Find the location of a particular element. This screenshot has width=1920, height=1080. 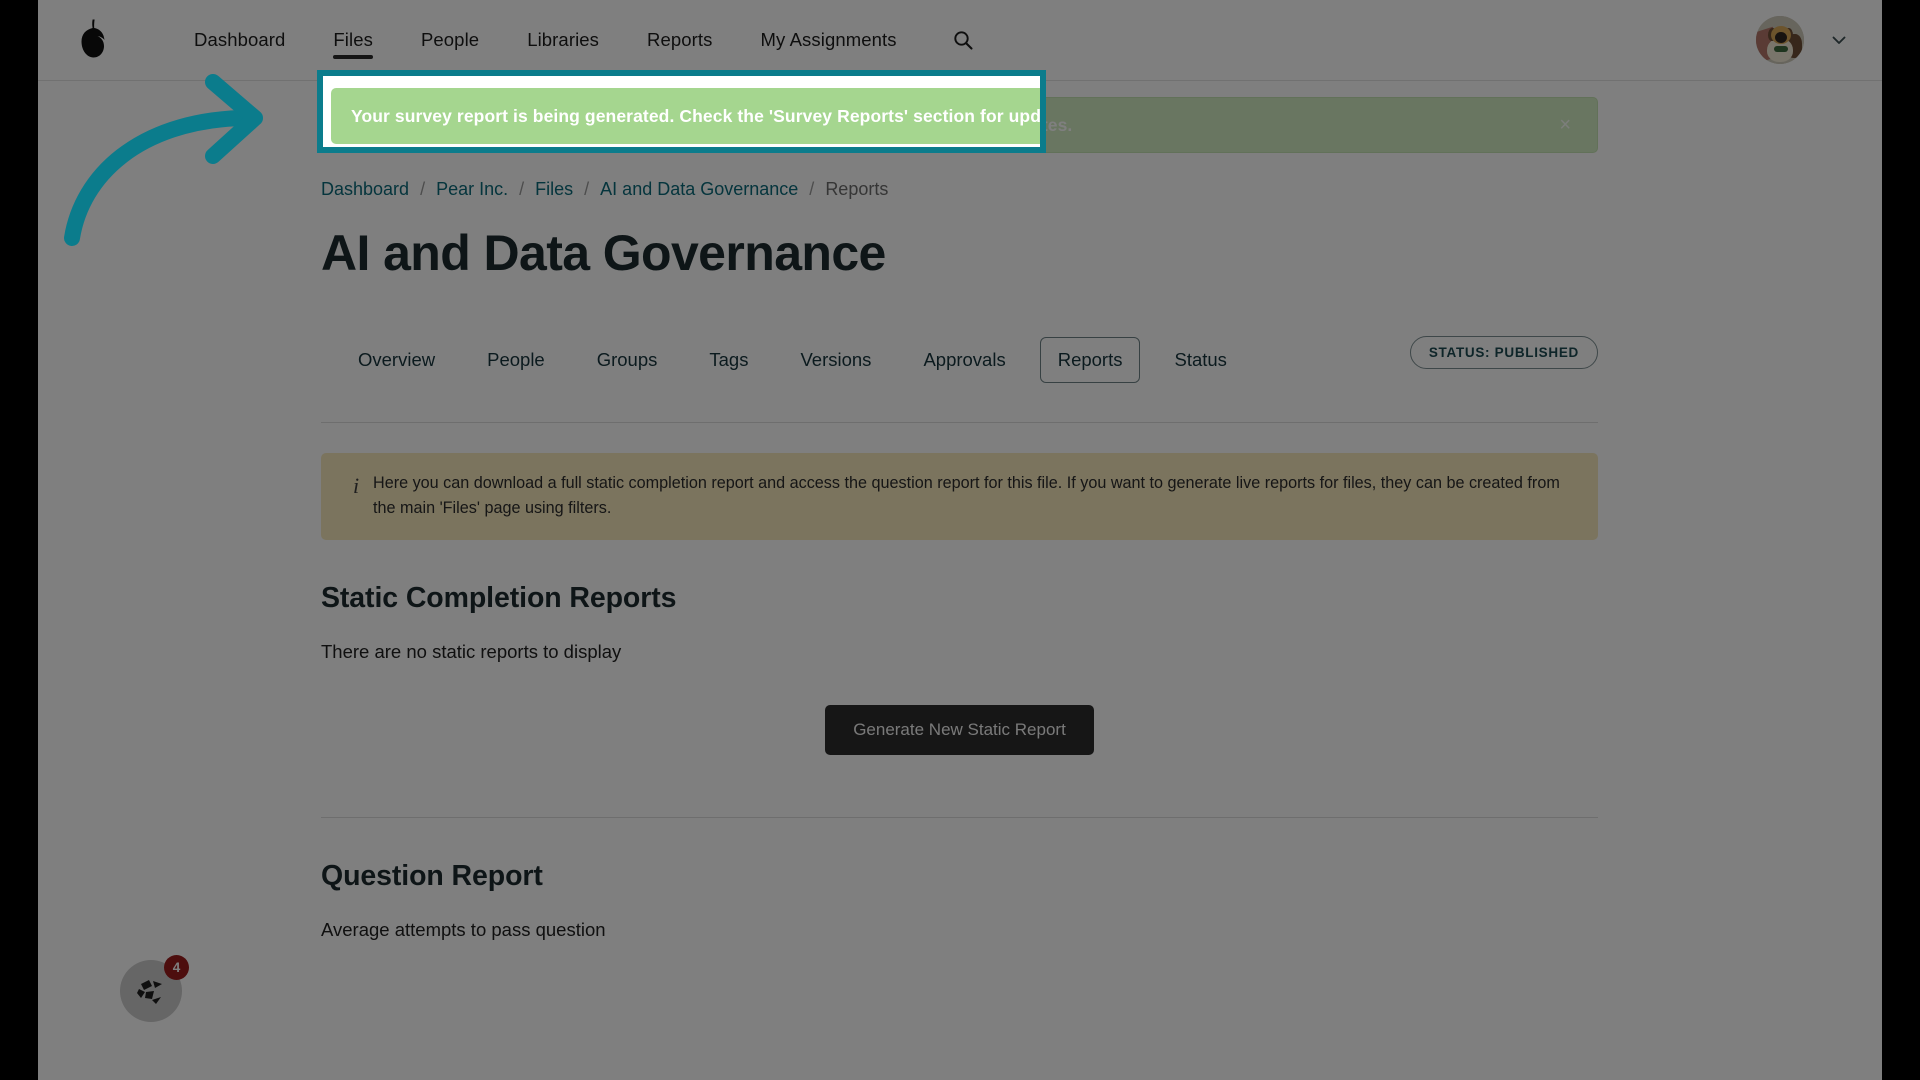

search-icon is located at coordinates (963, 40).